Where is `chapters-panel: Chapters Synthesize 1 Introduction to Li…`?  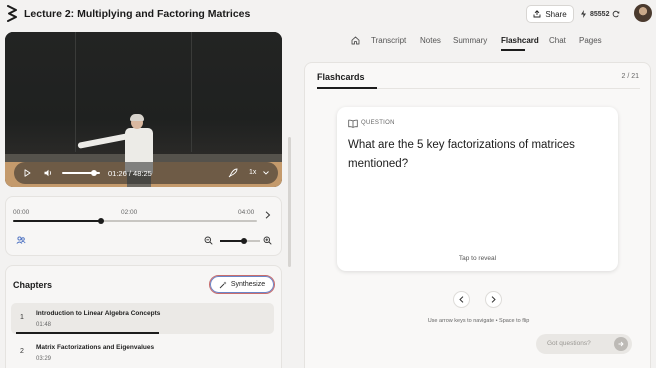 chapters-panel: Chapters Synthesize 1 Introduction to Li… is located at coordinates (143, 316).